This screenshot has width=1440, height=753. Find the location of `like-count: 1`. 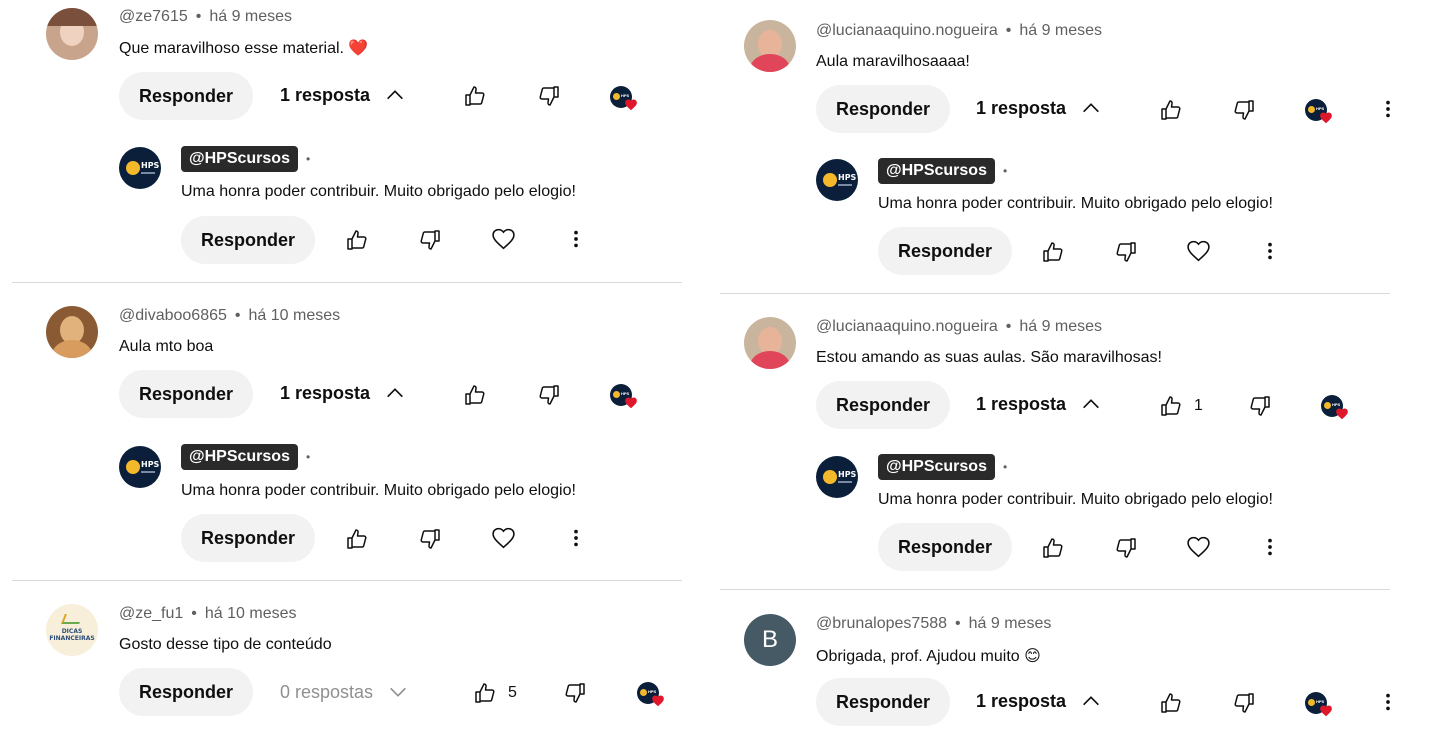

like-count: 1 is located at coordinates (1198, 405).